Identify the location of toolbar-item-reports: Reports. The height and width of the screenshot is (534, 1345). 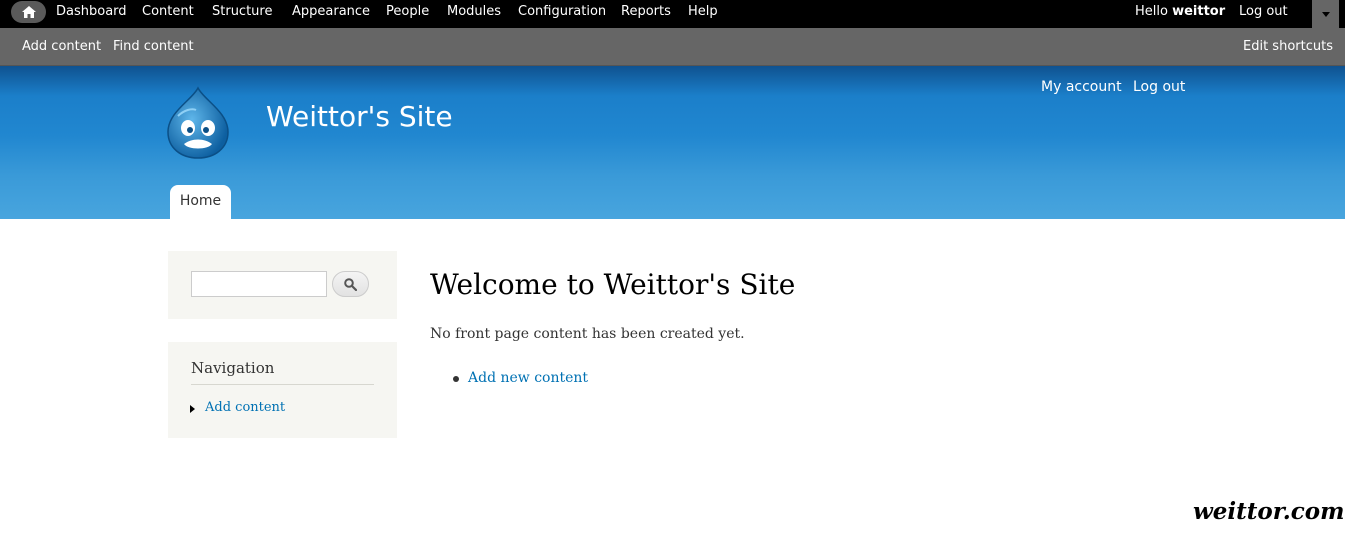
(646, 12).